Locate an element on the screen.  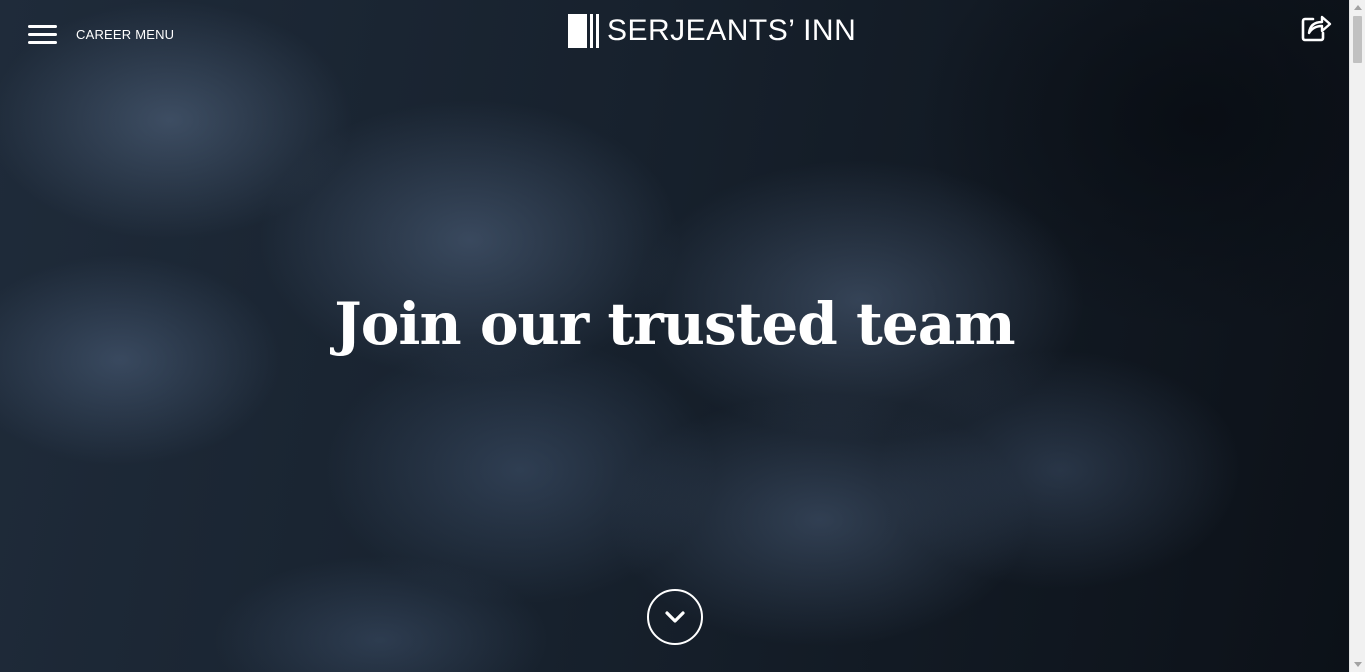
top-bar: CAREER MENU SERJEANTS’ INN is located at coordinates (674, 36).